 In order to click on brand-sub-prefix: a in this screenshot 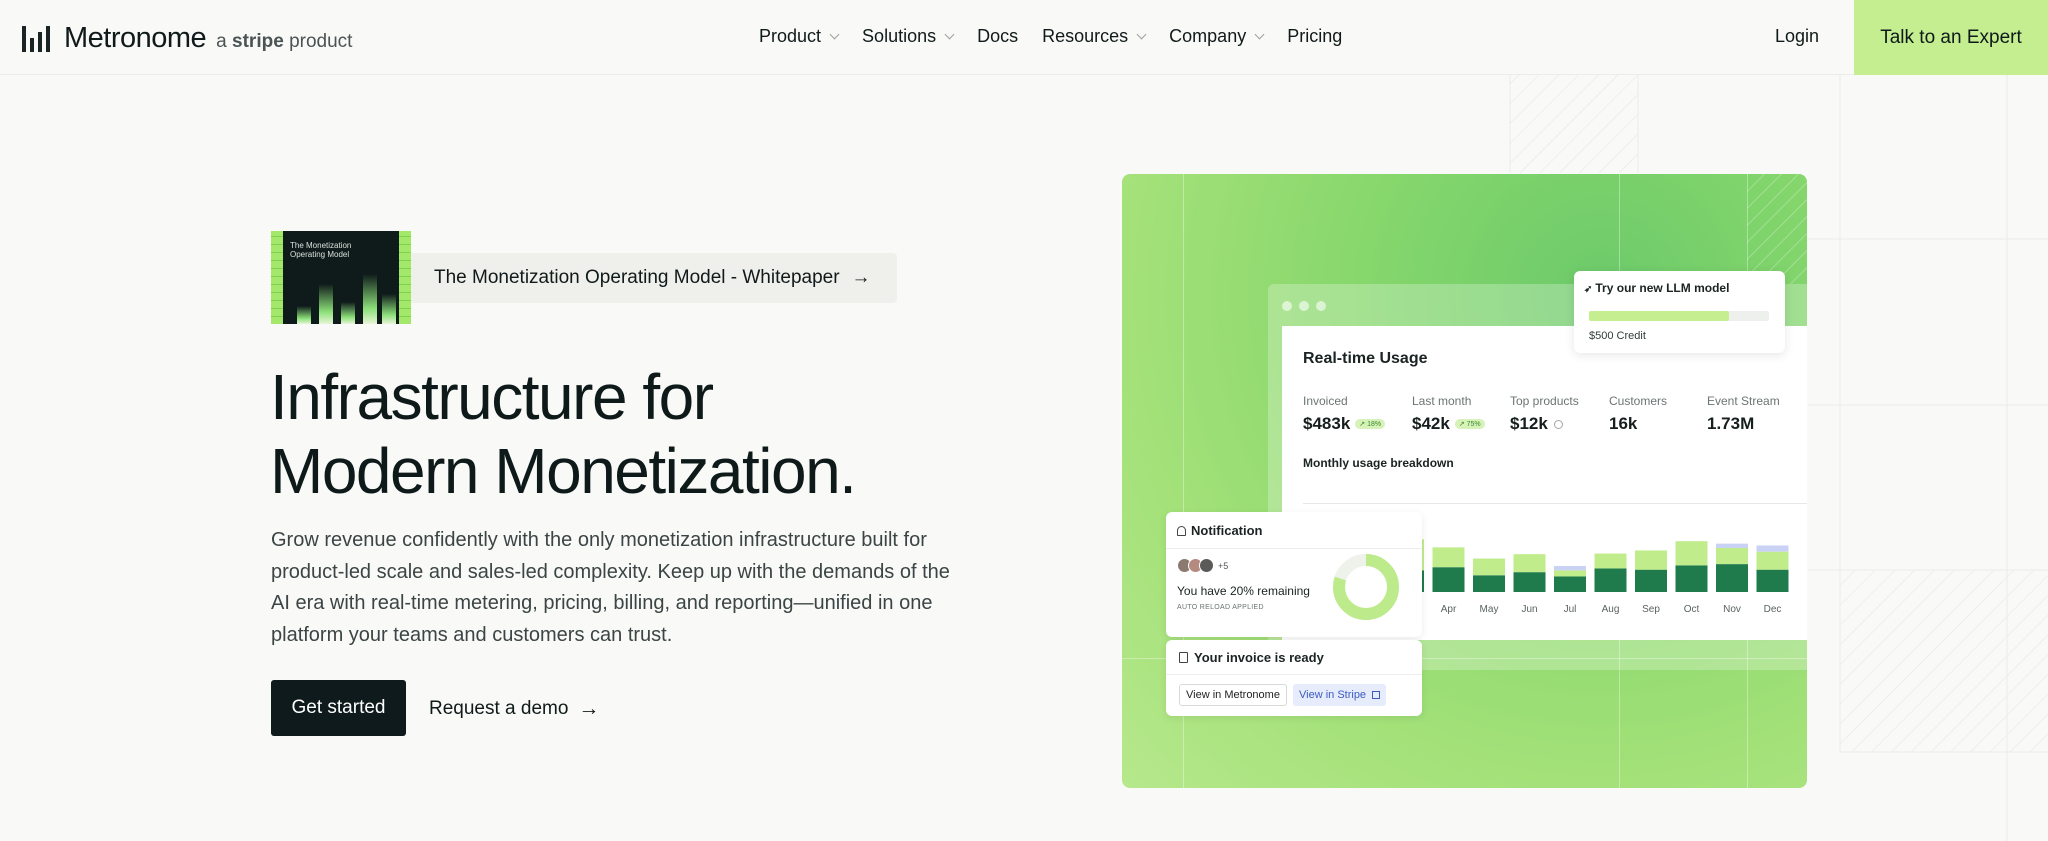, I will do `click(221, 41)`.